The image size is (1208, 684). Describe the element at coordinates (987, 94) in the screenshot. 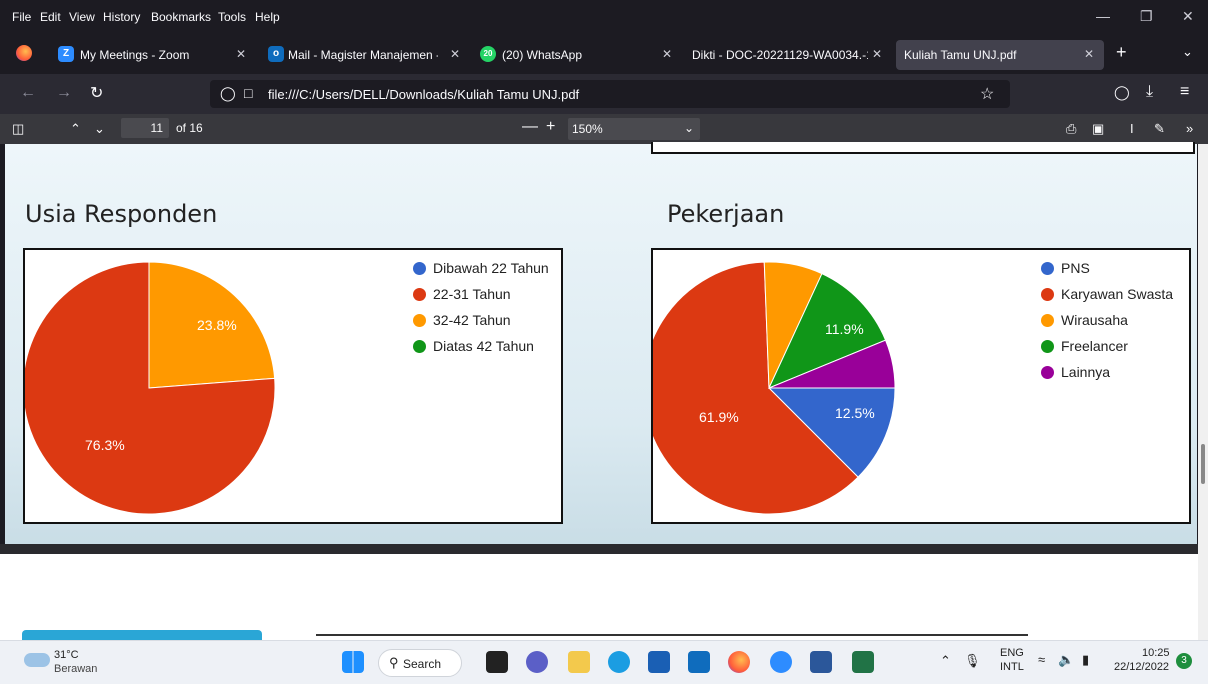

I see `bookmark-star-icon: ☆` at that location.